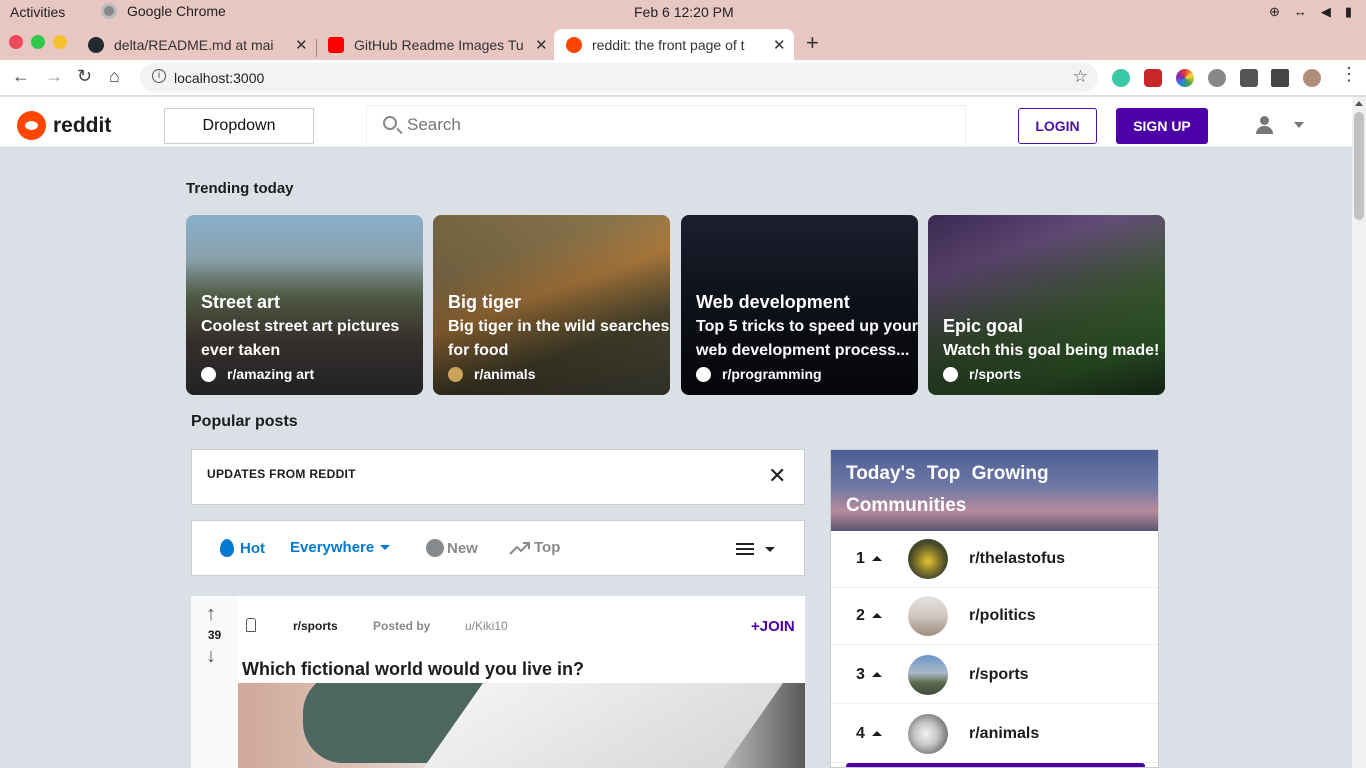 Image resolution: width=1366 pixels, height=768 pixels. Describe the element at coordinates (860, 733) in the screenshot. I see `community-rank: 4` at that location.